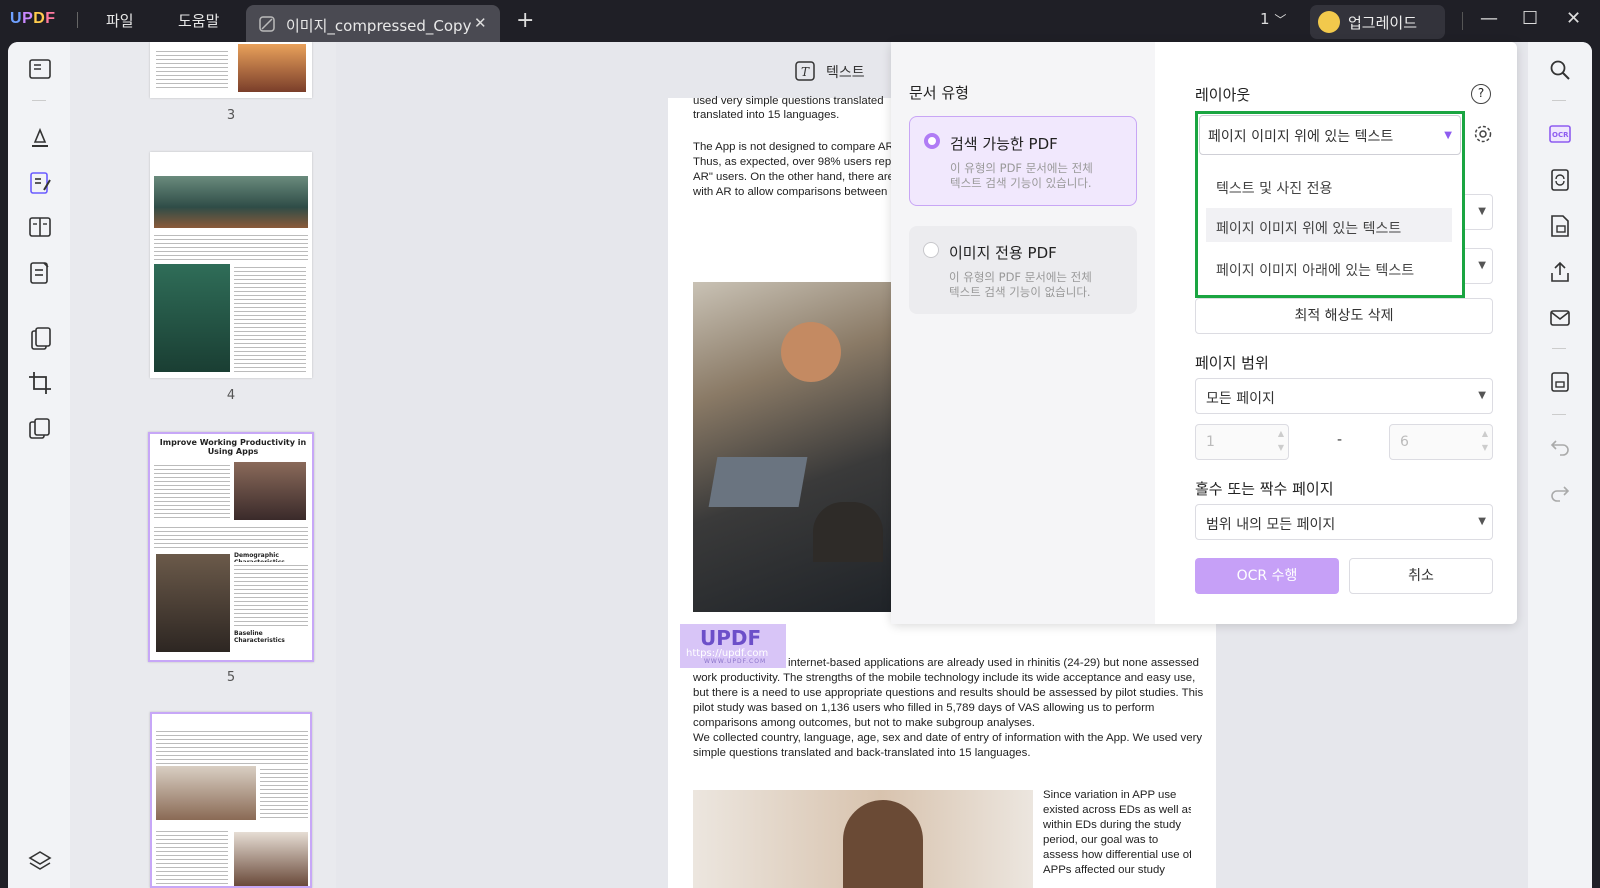 This screenshot has width=1600, height=888. I want to click on text-line: The App is not designed to compare AR, so click(793, 147).